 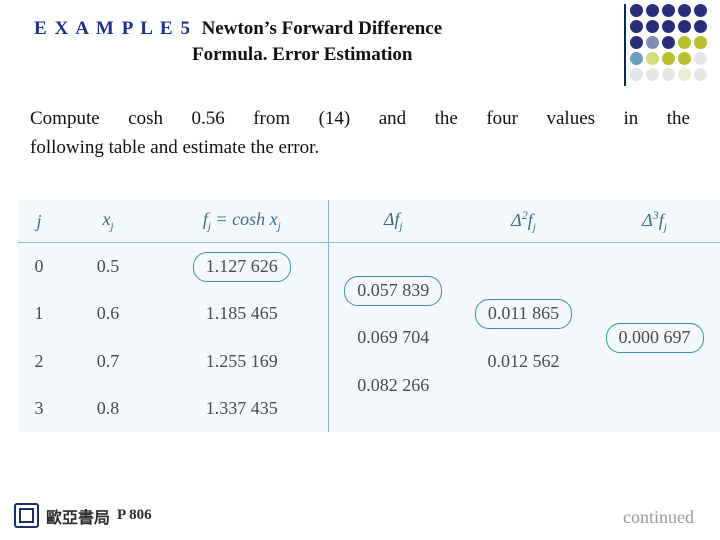 I want to click on cell-j: 2, so click(x=39, y=360).